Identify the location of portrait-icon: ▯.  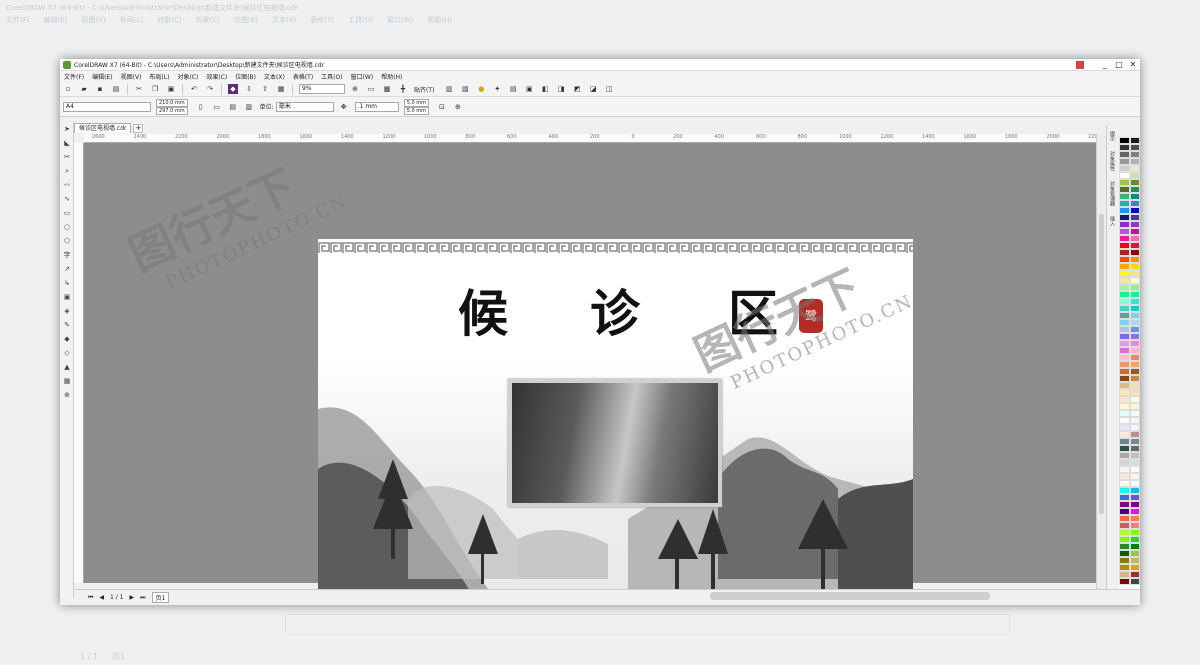
(201, 107).